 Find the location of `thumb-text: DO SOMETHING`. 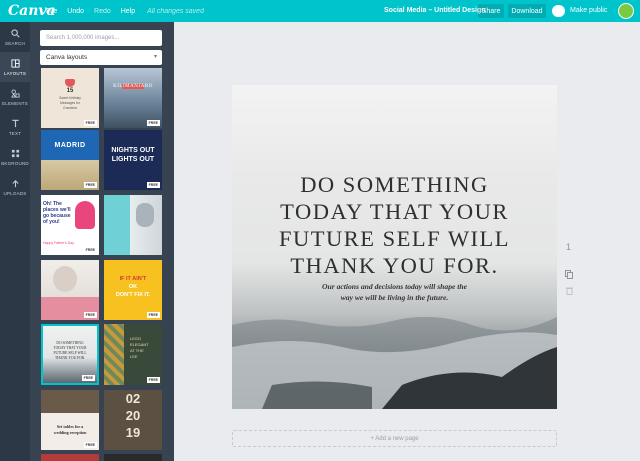

thumb-text: DO SOMETHING is located at coordinates (70, 343).